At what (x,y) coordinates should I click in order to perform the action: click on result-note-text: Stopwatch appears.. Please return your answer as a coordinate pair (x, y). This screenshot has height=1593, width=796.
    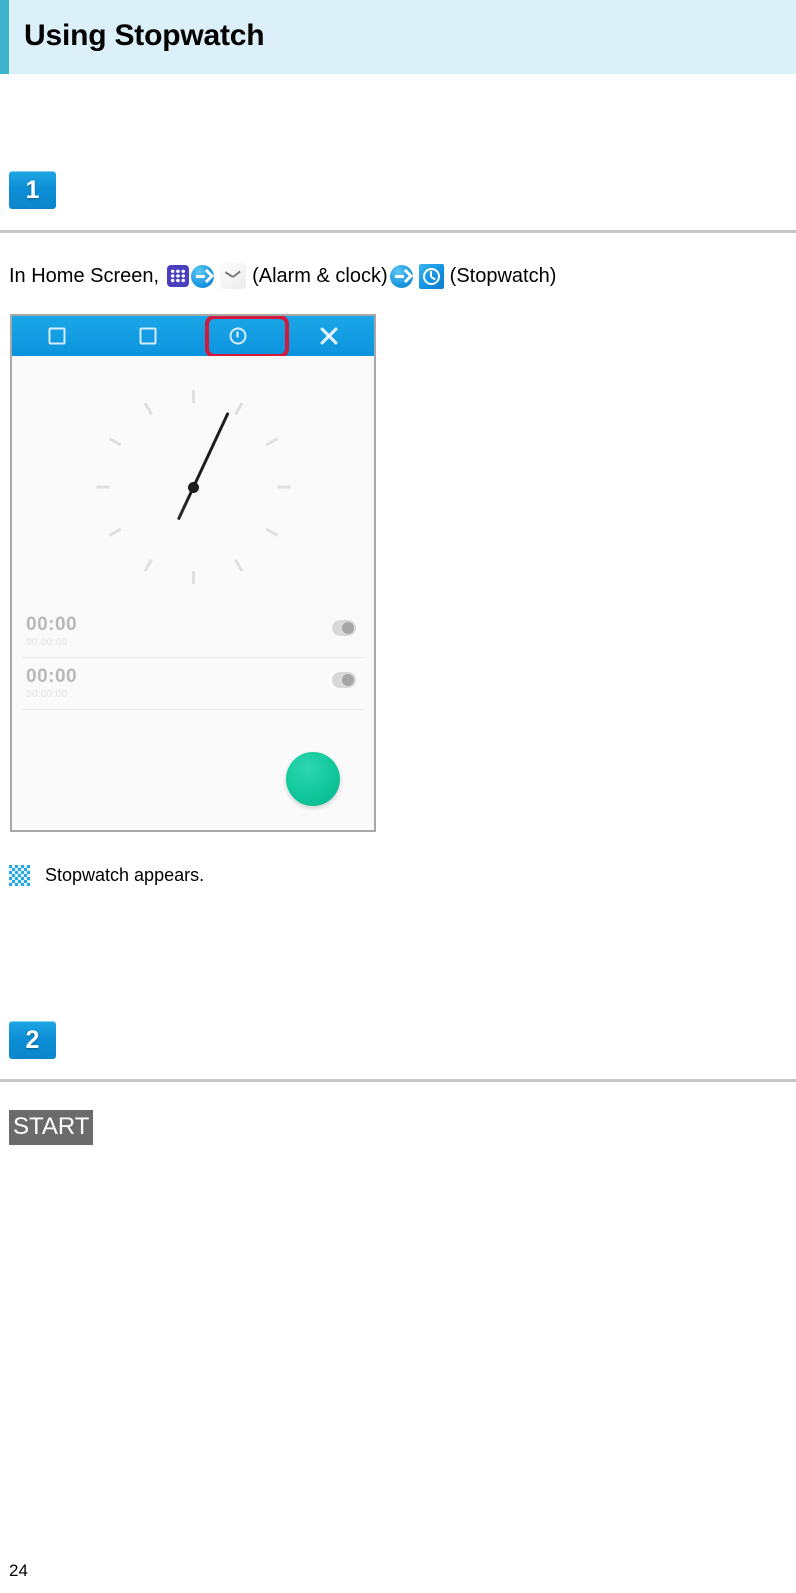
    Looking at the image, I should click on (125, 875).